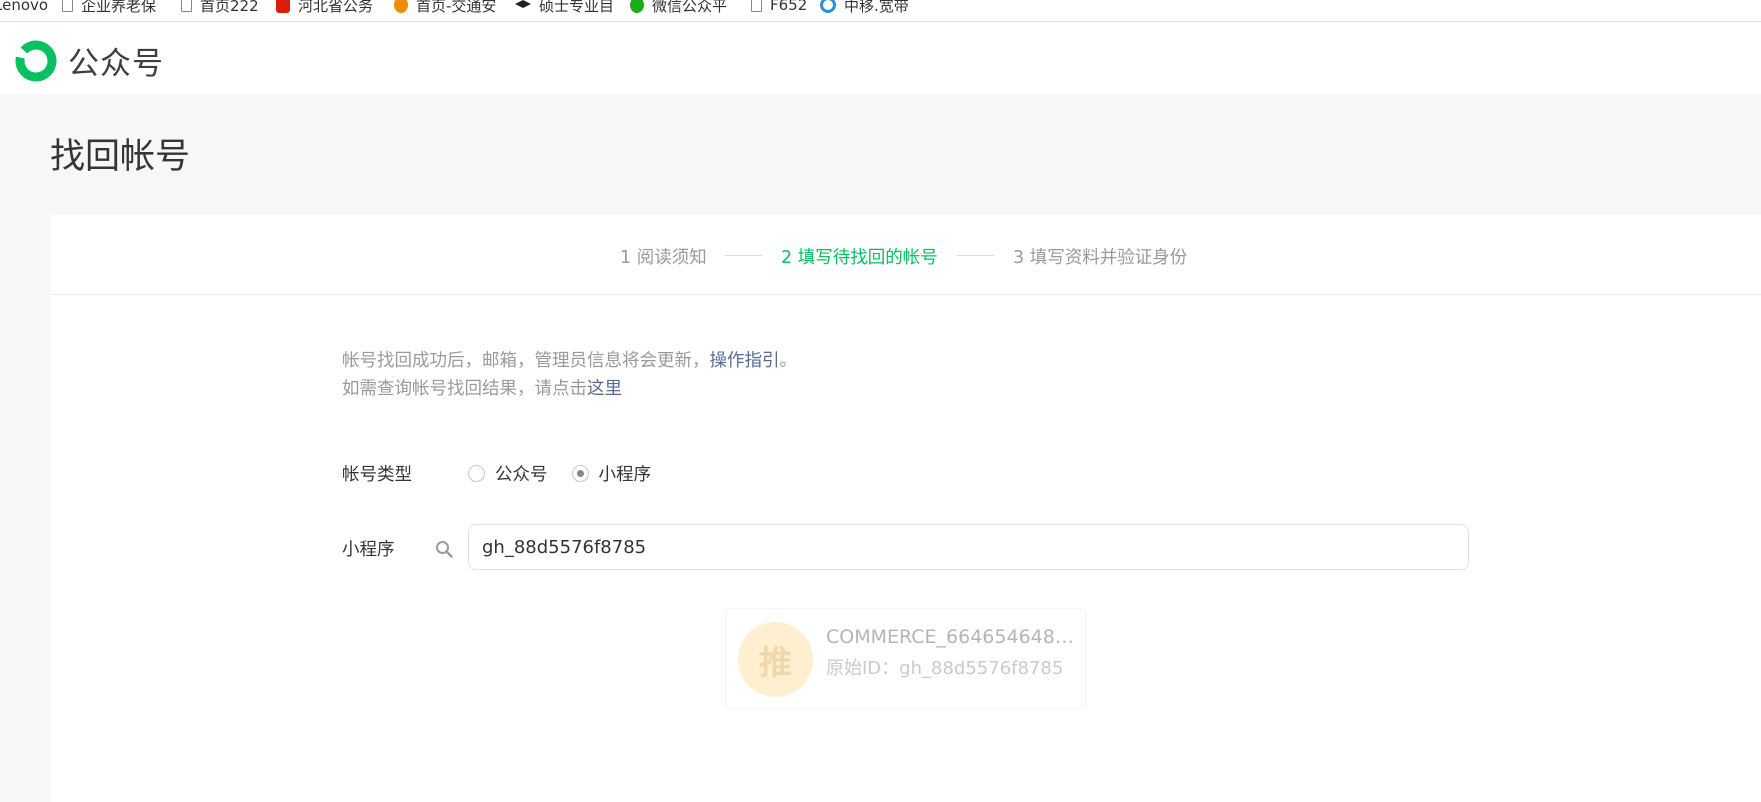 The image size is (1761, 802). Describe the element at coordinates (283, 6) in the screenshot. I see `red-badge-icon` at that location.